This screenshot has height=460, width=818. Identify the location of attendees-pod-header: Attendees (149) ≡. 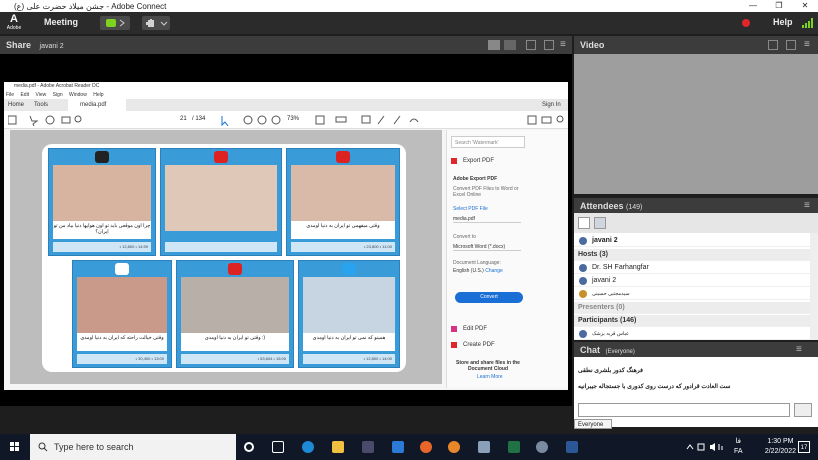
(696, 205).